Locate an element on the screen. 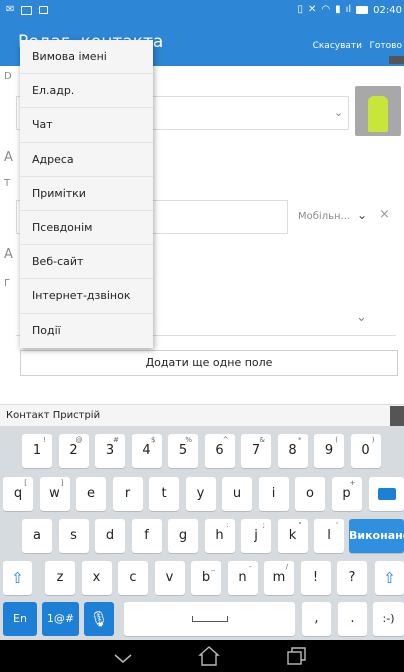  key-label: 0 is located at coordinates (365, 450).